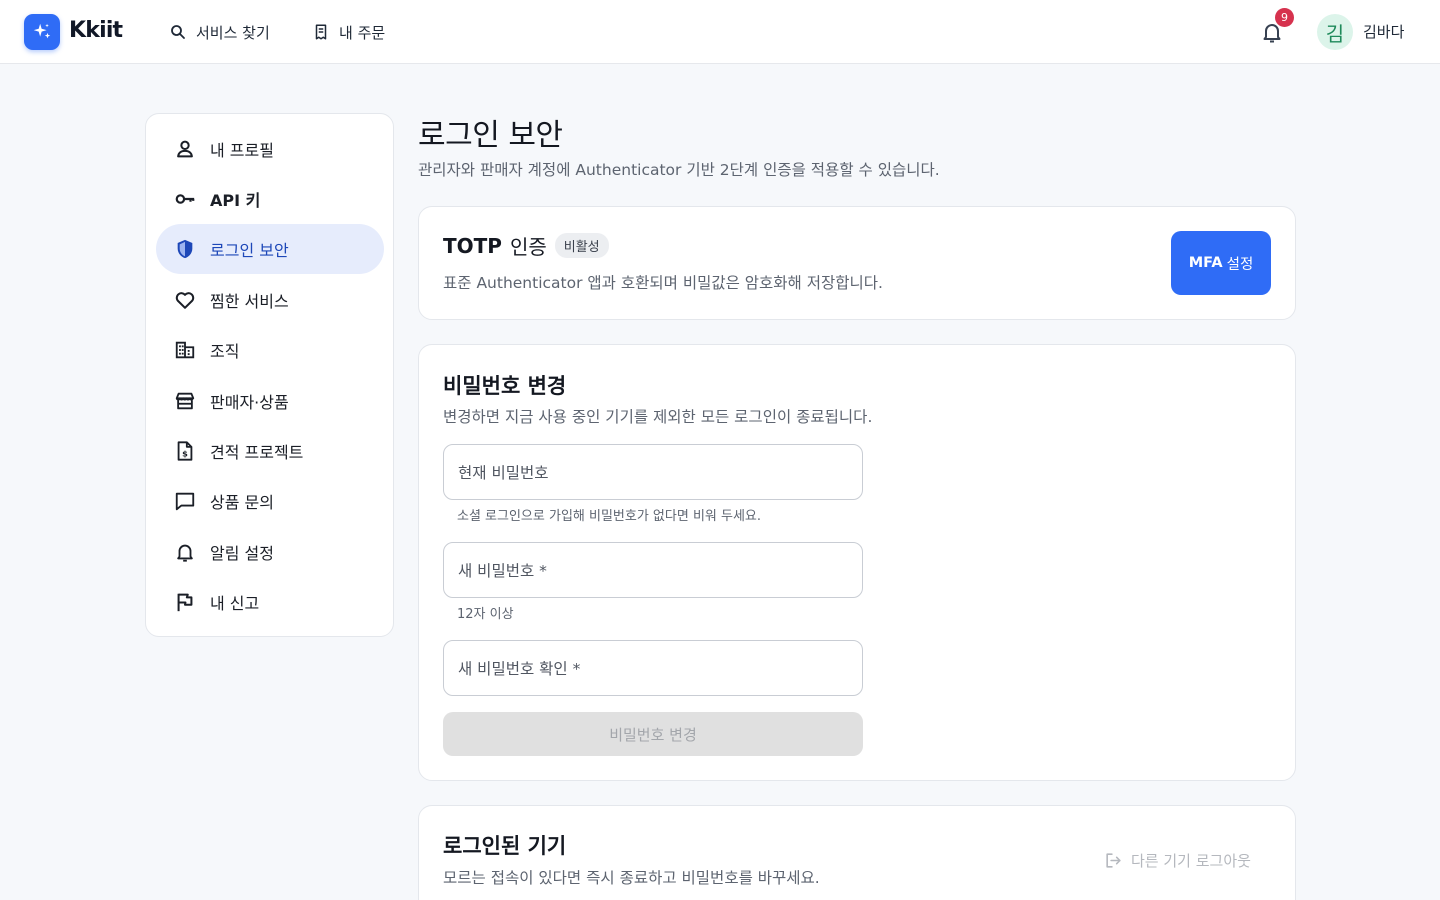 This screenshot has height=900, width=1440. Describe the element at coordinates (242, 502) in the screenshot. I see `sidebar-item-label: 상품 문의` at that location.